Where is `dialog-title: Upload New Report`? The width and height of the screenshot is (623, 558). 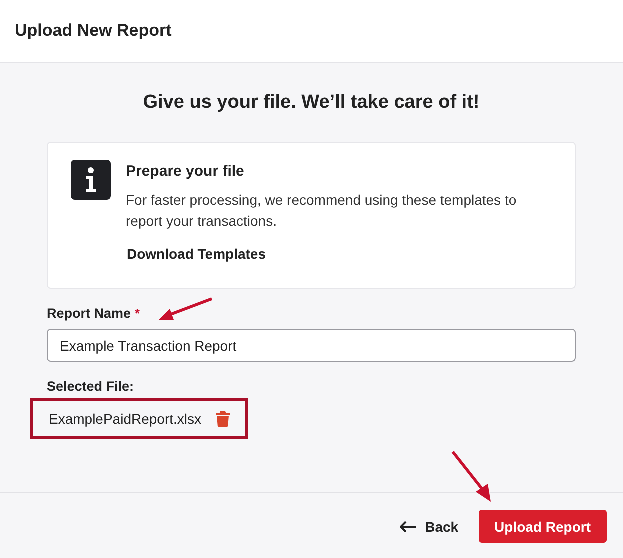
dialog-title: Upload New Report is located at coordinates (93, 31).